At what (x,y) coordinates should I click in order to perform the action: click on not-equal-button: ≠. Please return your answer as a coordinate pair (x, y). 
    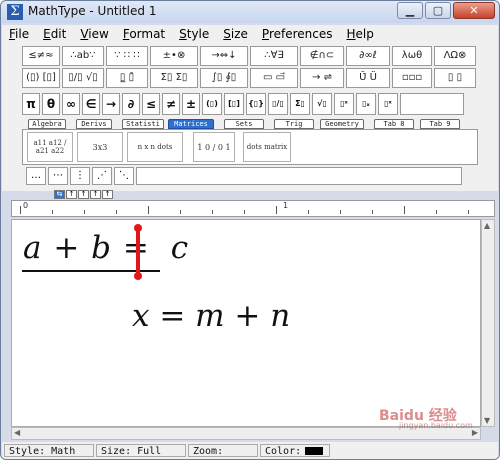
    Looking at the image, I should click on (171, 104).